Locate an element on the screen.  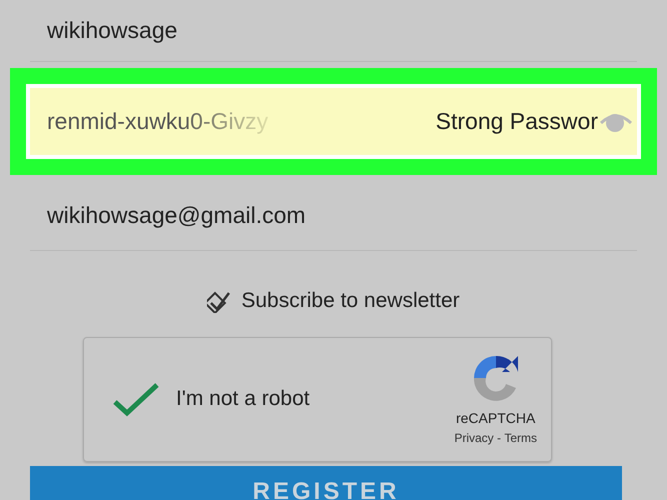
recaptcha-label: reCAPTCHA is located at coordinates (496, 418).